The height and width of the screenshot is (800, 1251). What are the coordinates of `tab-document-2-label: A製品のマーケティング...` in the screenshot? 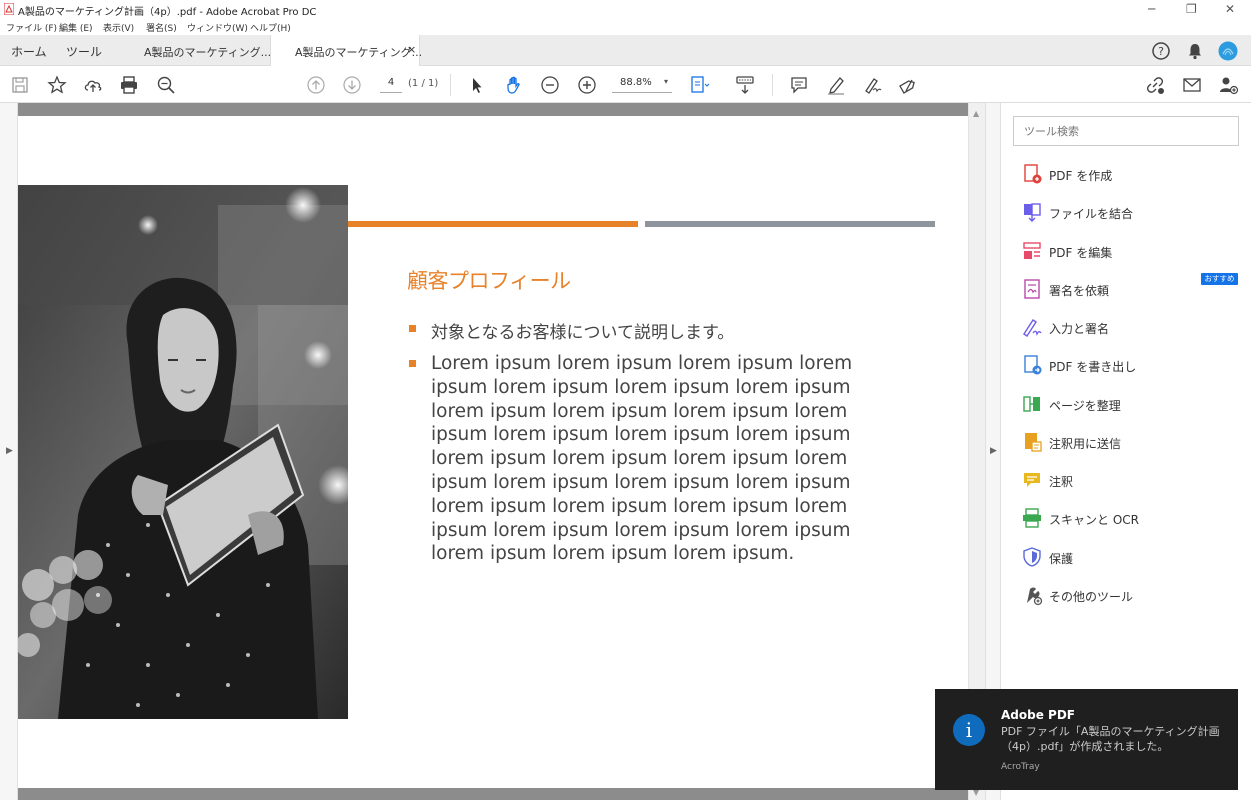 It's located at (359, 52).